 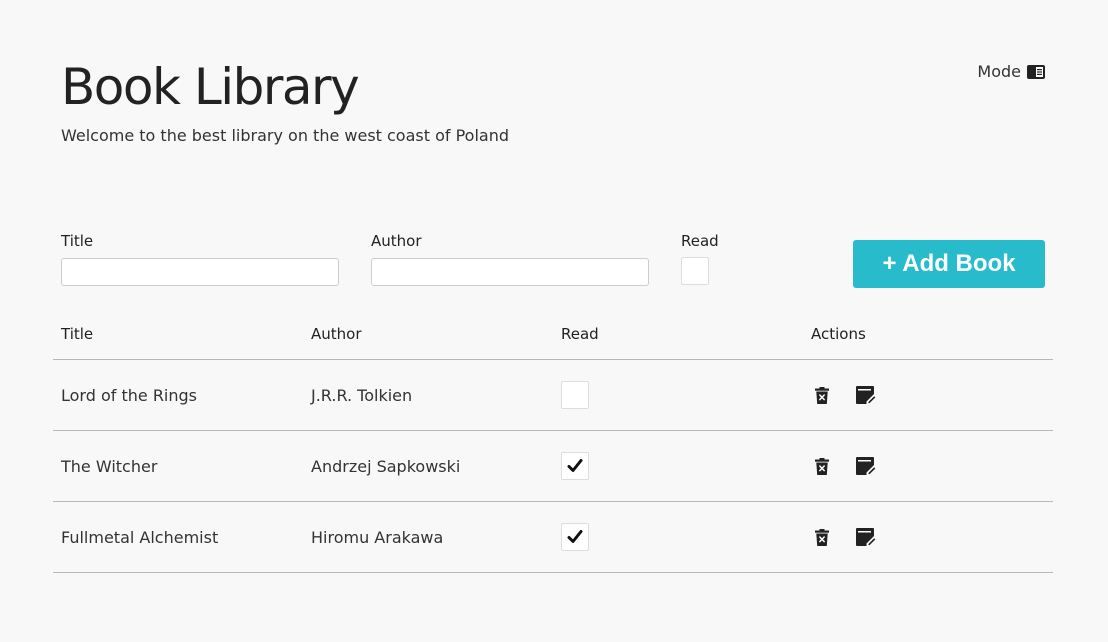 I want to click on book-author-cell: Hiromu Arakawa, so click(x=428, y=537).